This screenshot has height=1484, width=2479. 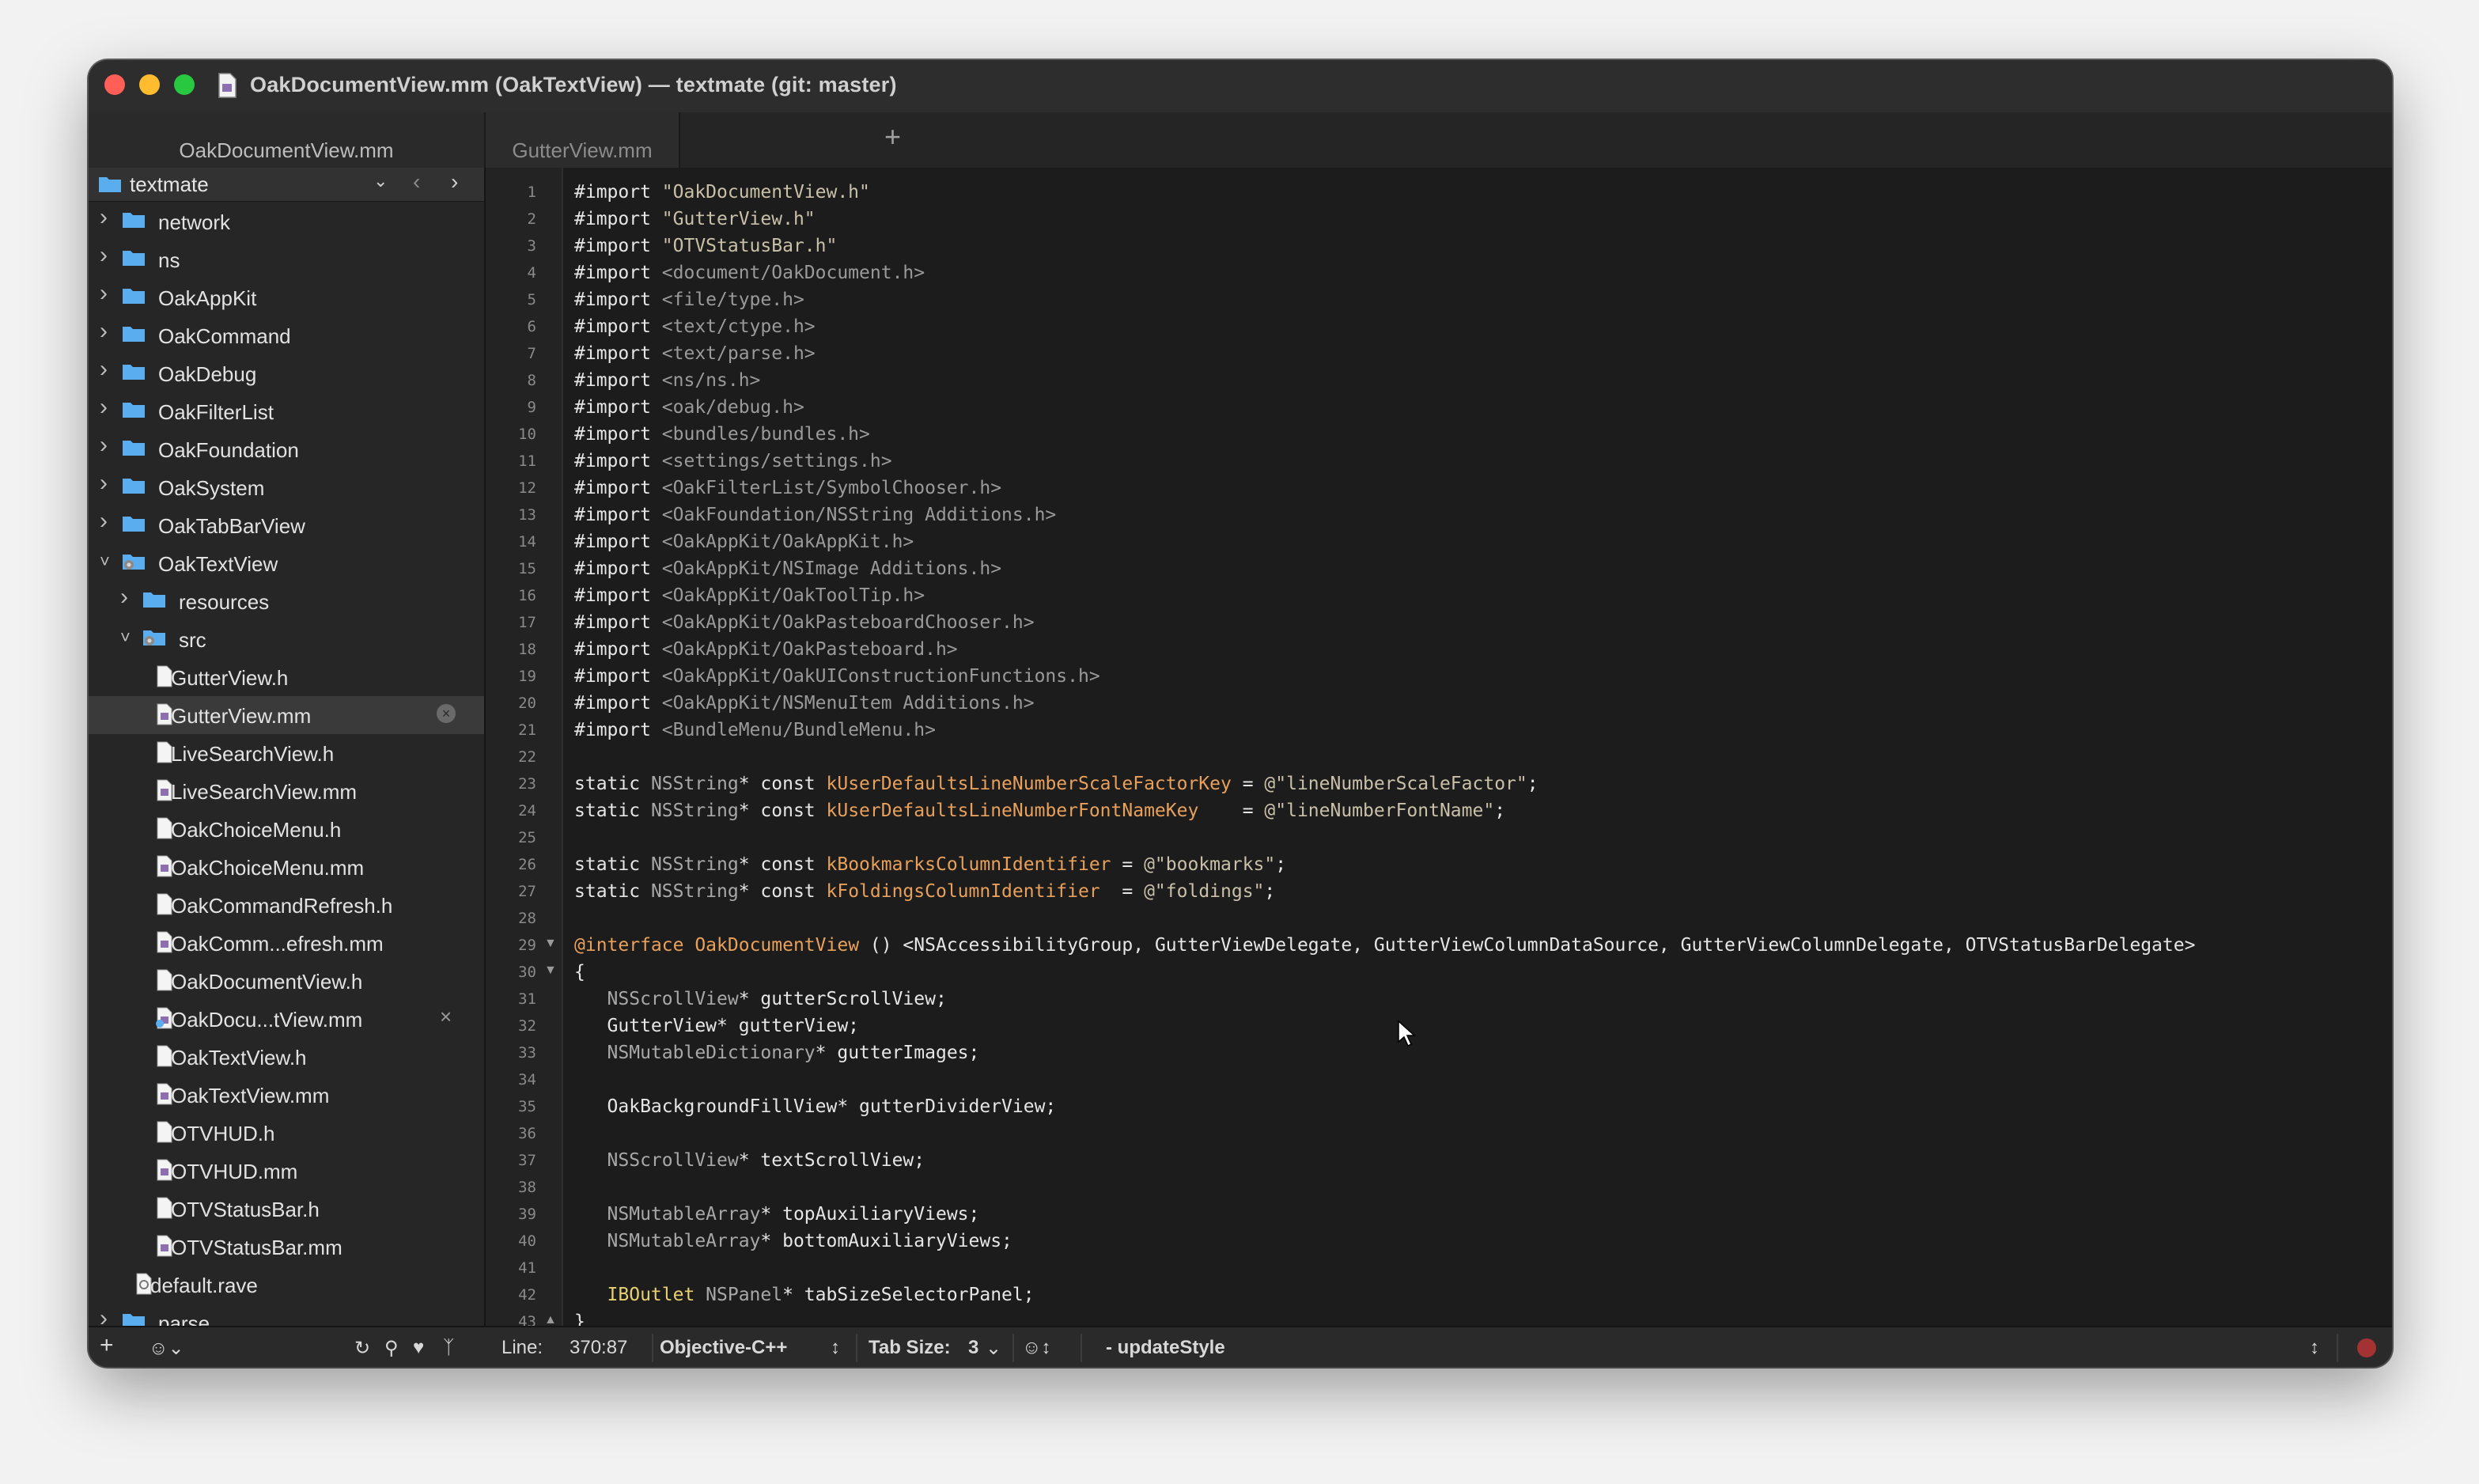 What do you see at coordinates (286, 1209) in the screenshot?
I see `tree-file-item: OTVStatusBar.h` at bounding box center [286, 1209].